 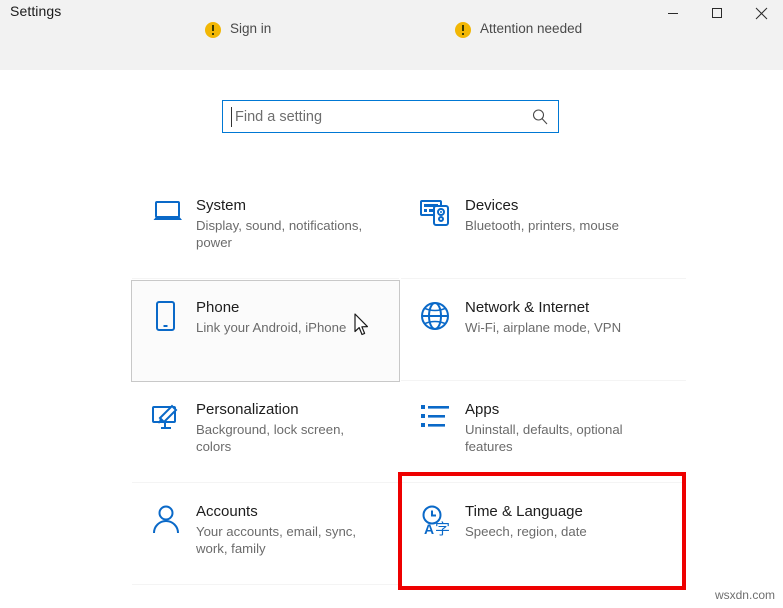 What do you see at coordinates (544, 438) in the screenshot?
I see `tile-subtitle: Uninstall, defaults, optional features` at bounding box center [544, 438].